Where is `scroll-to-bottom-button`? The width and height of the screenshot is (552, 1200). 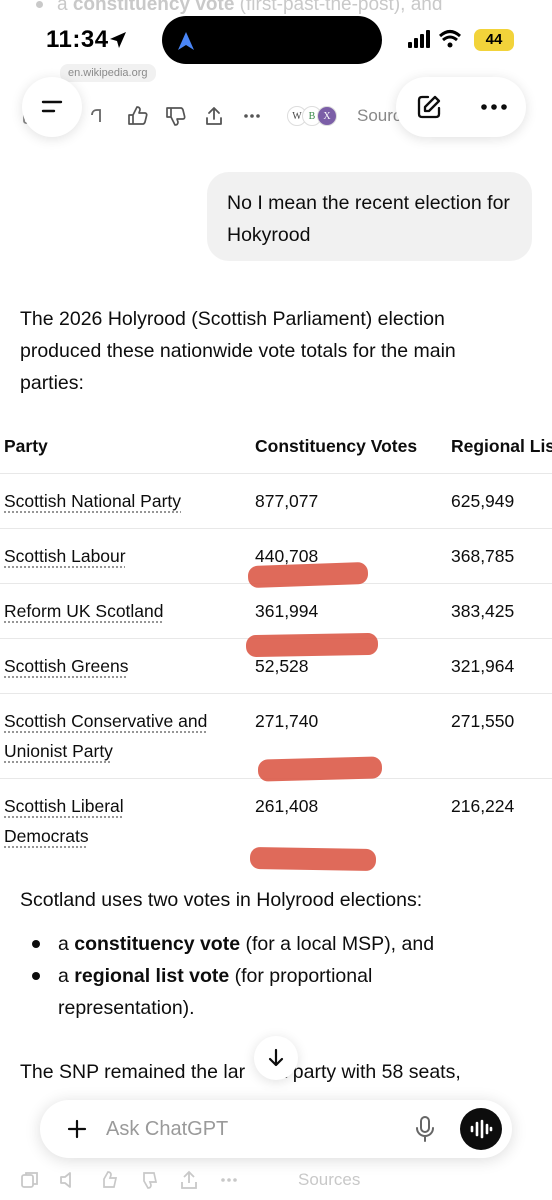 scroll-to-bottom-button is located at coordinates (276, 1058).